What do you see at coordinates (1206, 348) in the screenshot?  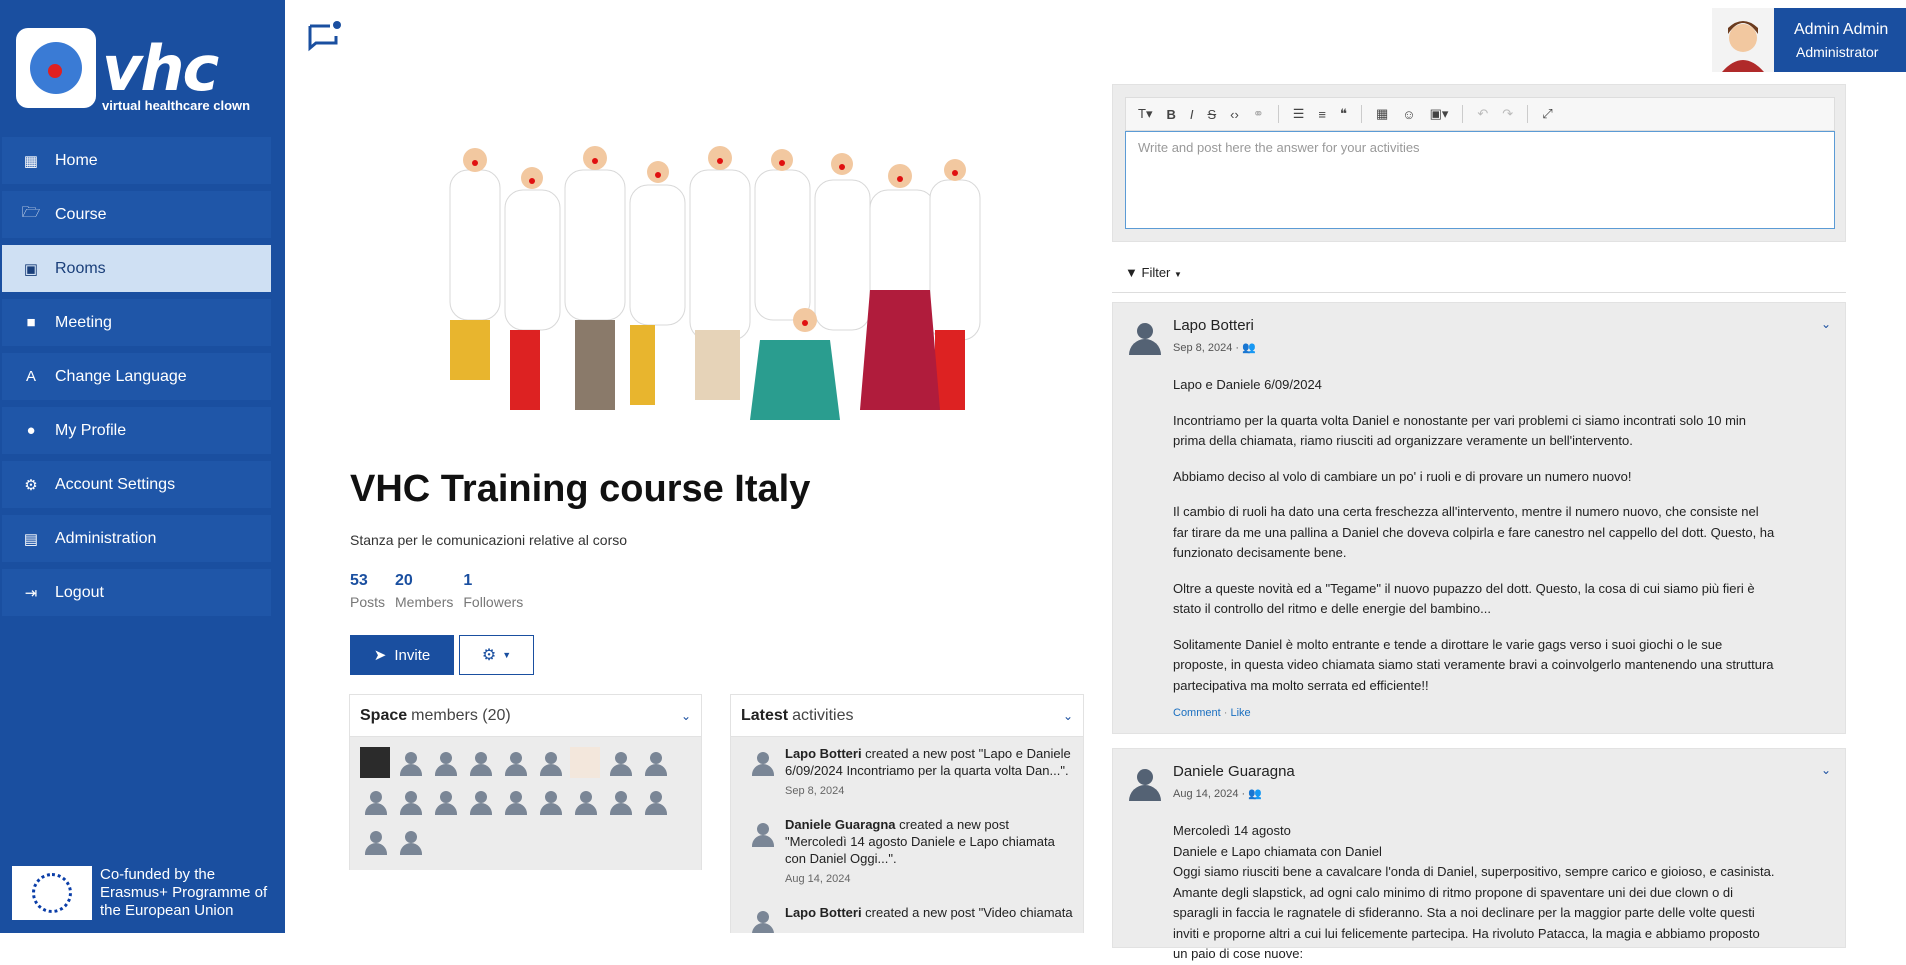 I see `post-date-text: Sep 8, 2024 ·` at bounding box center [1206, 348].